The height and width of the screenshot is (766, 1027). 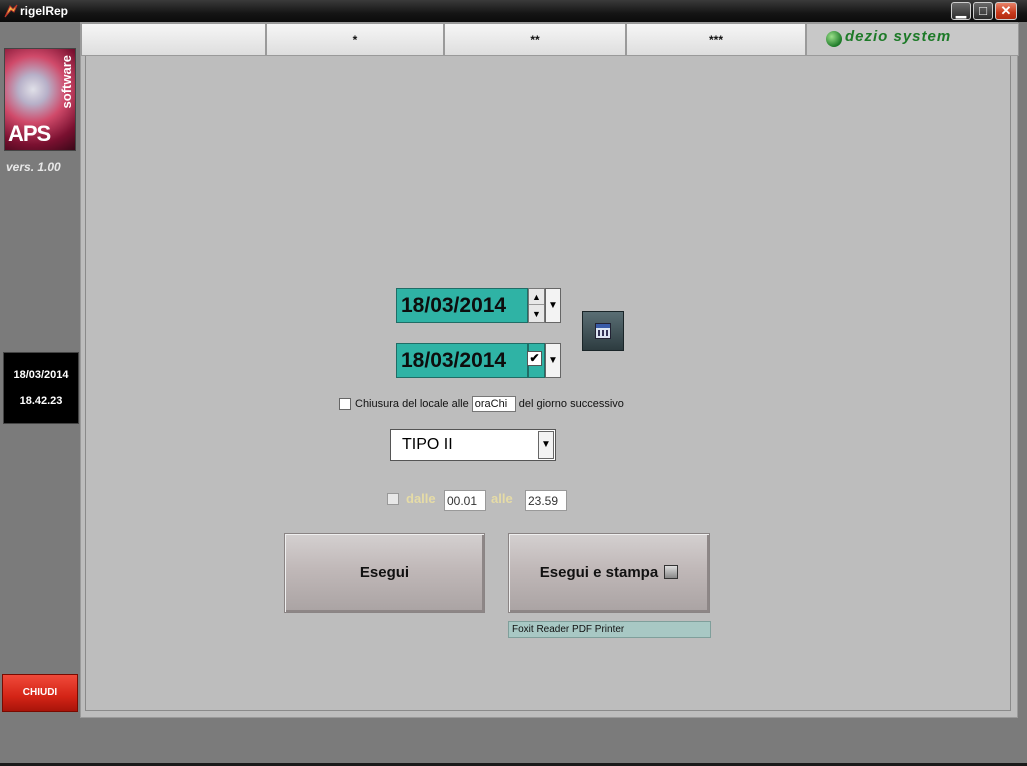 I want to click on type-select-value: TIPO II, so click(x=427, y=444).